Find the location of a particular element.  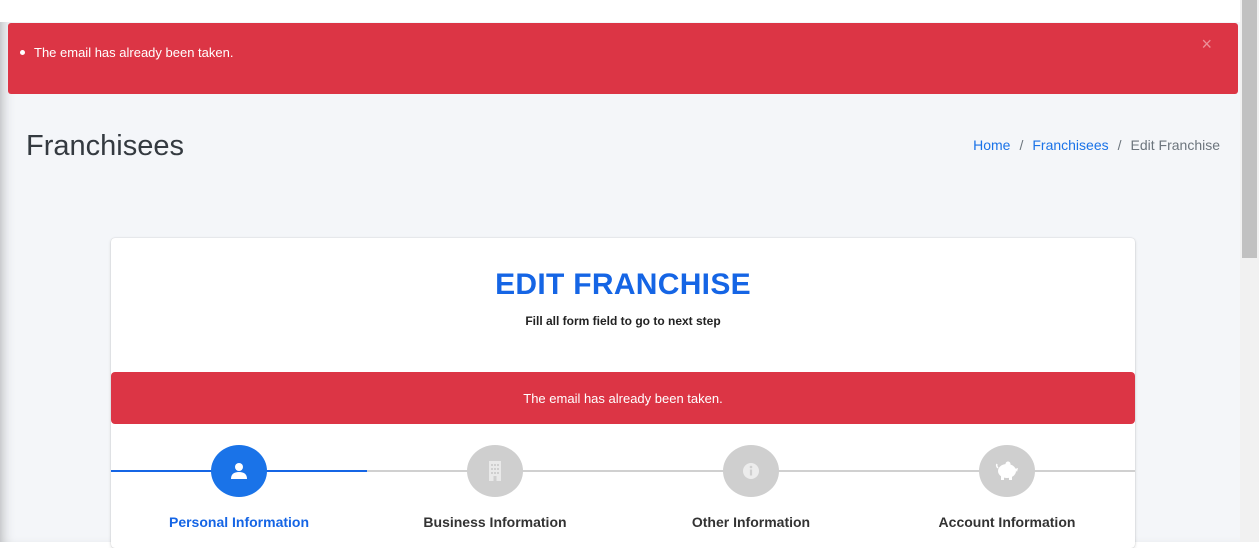

card-title: EDIT FRANCHISE is located at coordinates (623, 284).